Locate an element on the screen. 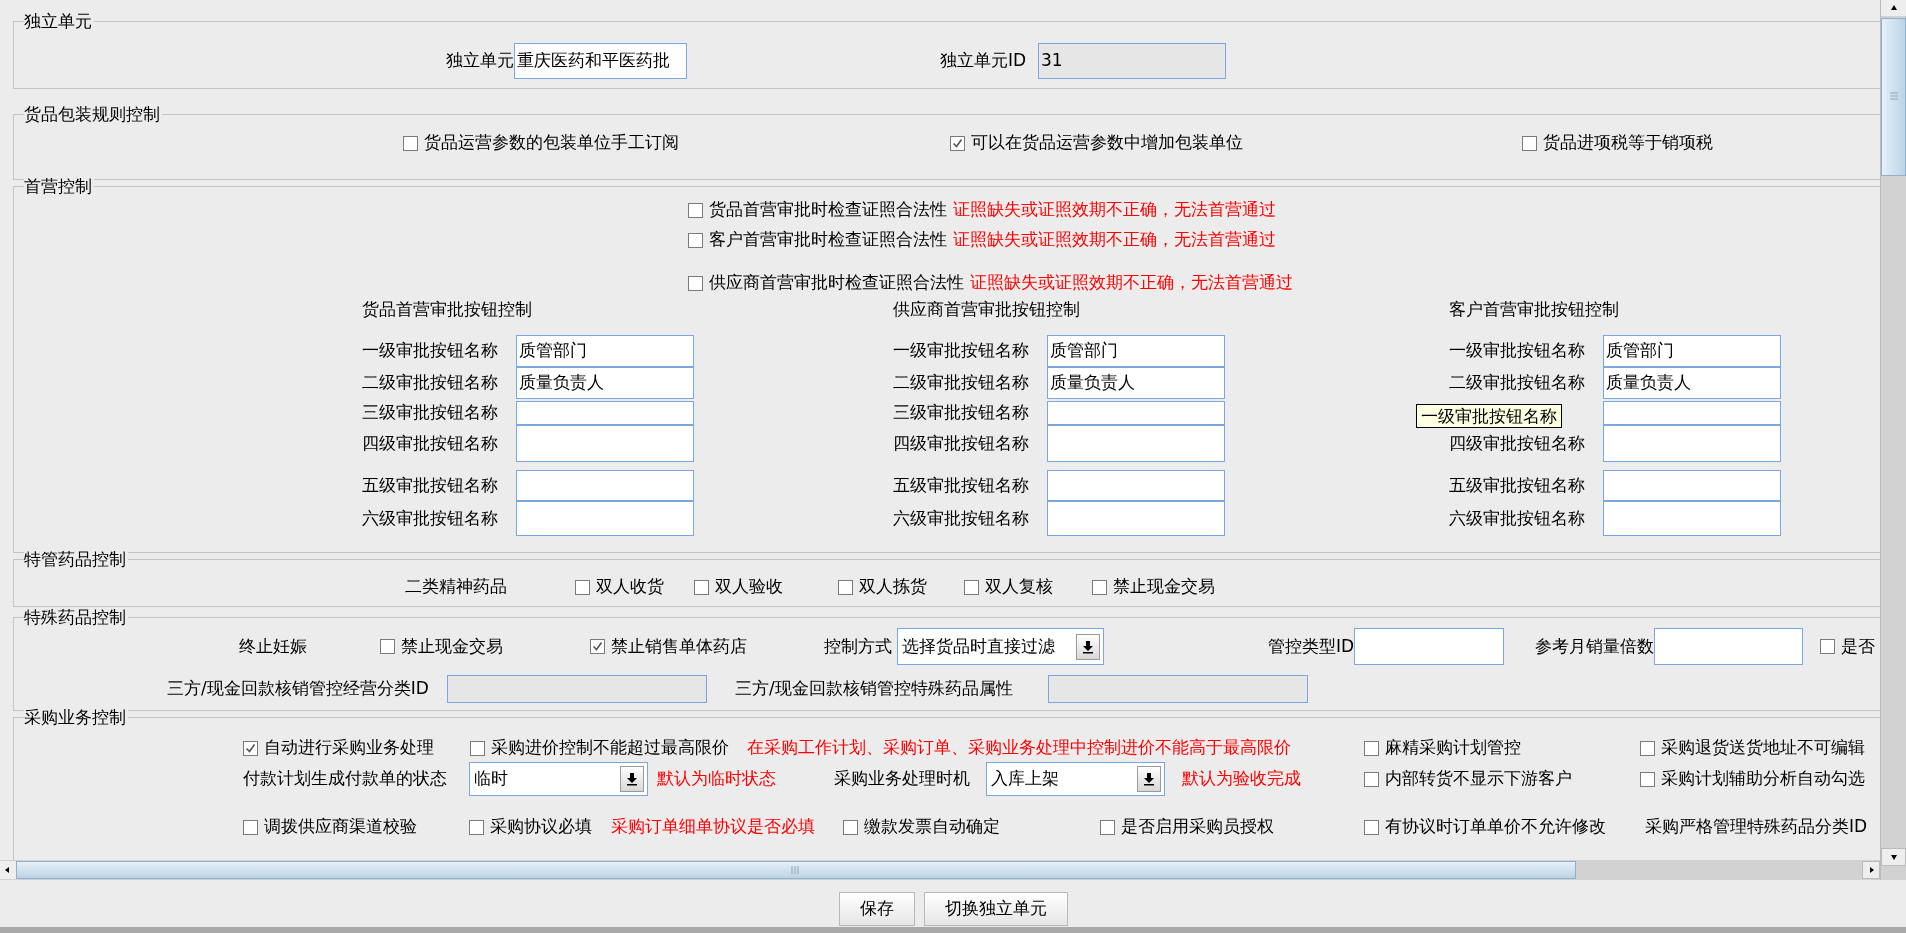  scroll-up-icon is located at coordinates (1893, 8).